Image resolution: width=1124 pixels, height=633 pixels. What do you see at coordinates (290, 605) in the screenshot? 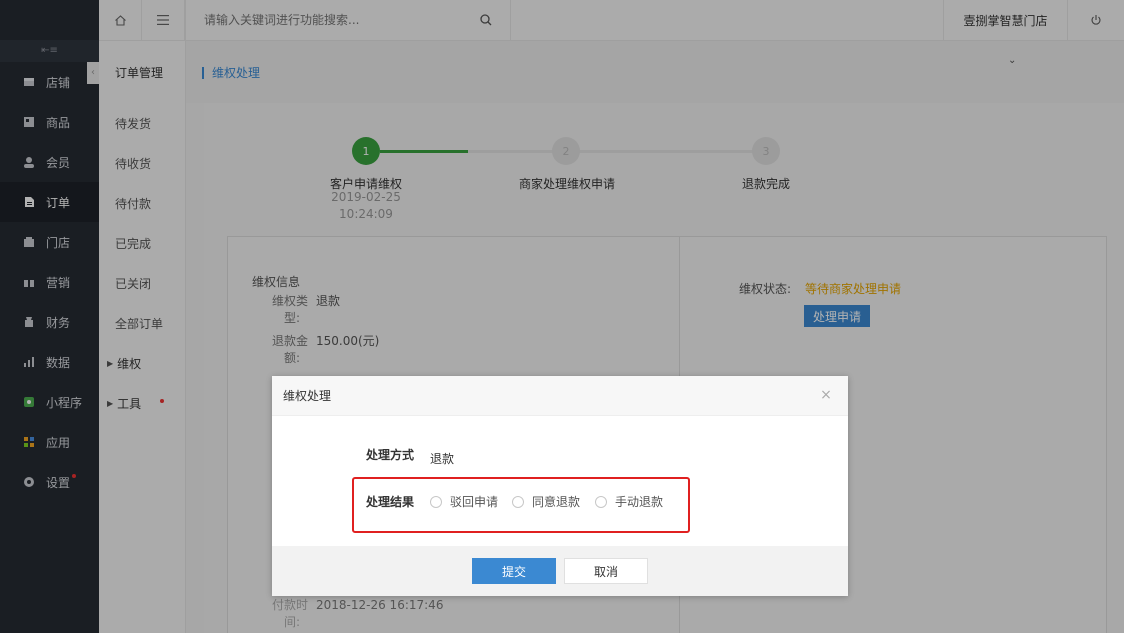
I see `info-key-line: 付款时` at bounding box center [290, 605].